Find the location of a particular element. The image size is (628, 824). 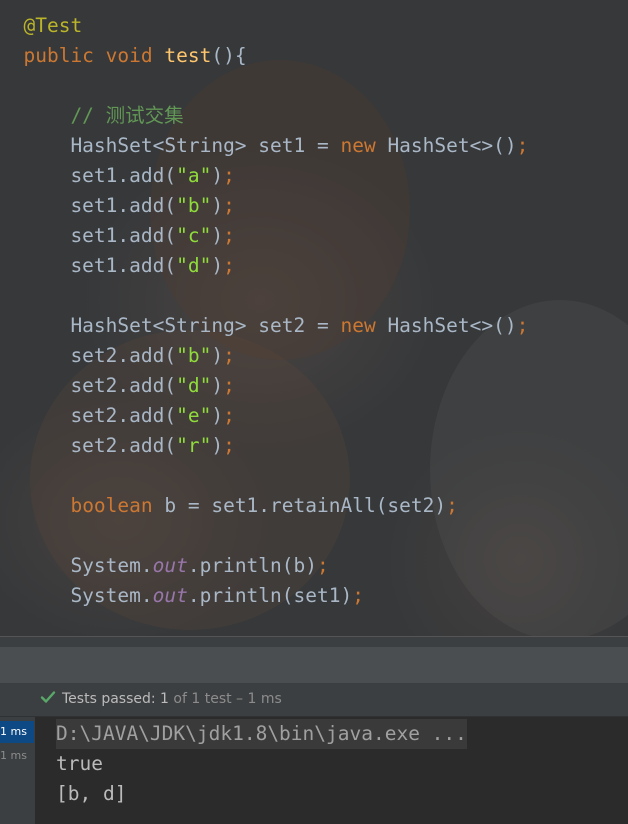

code-token: "e" is located at coordinates (194, 415).